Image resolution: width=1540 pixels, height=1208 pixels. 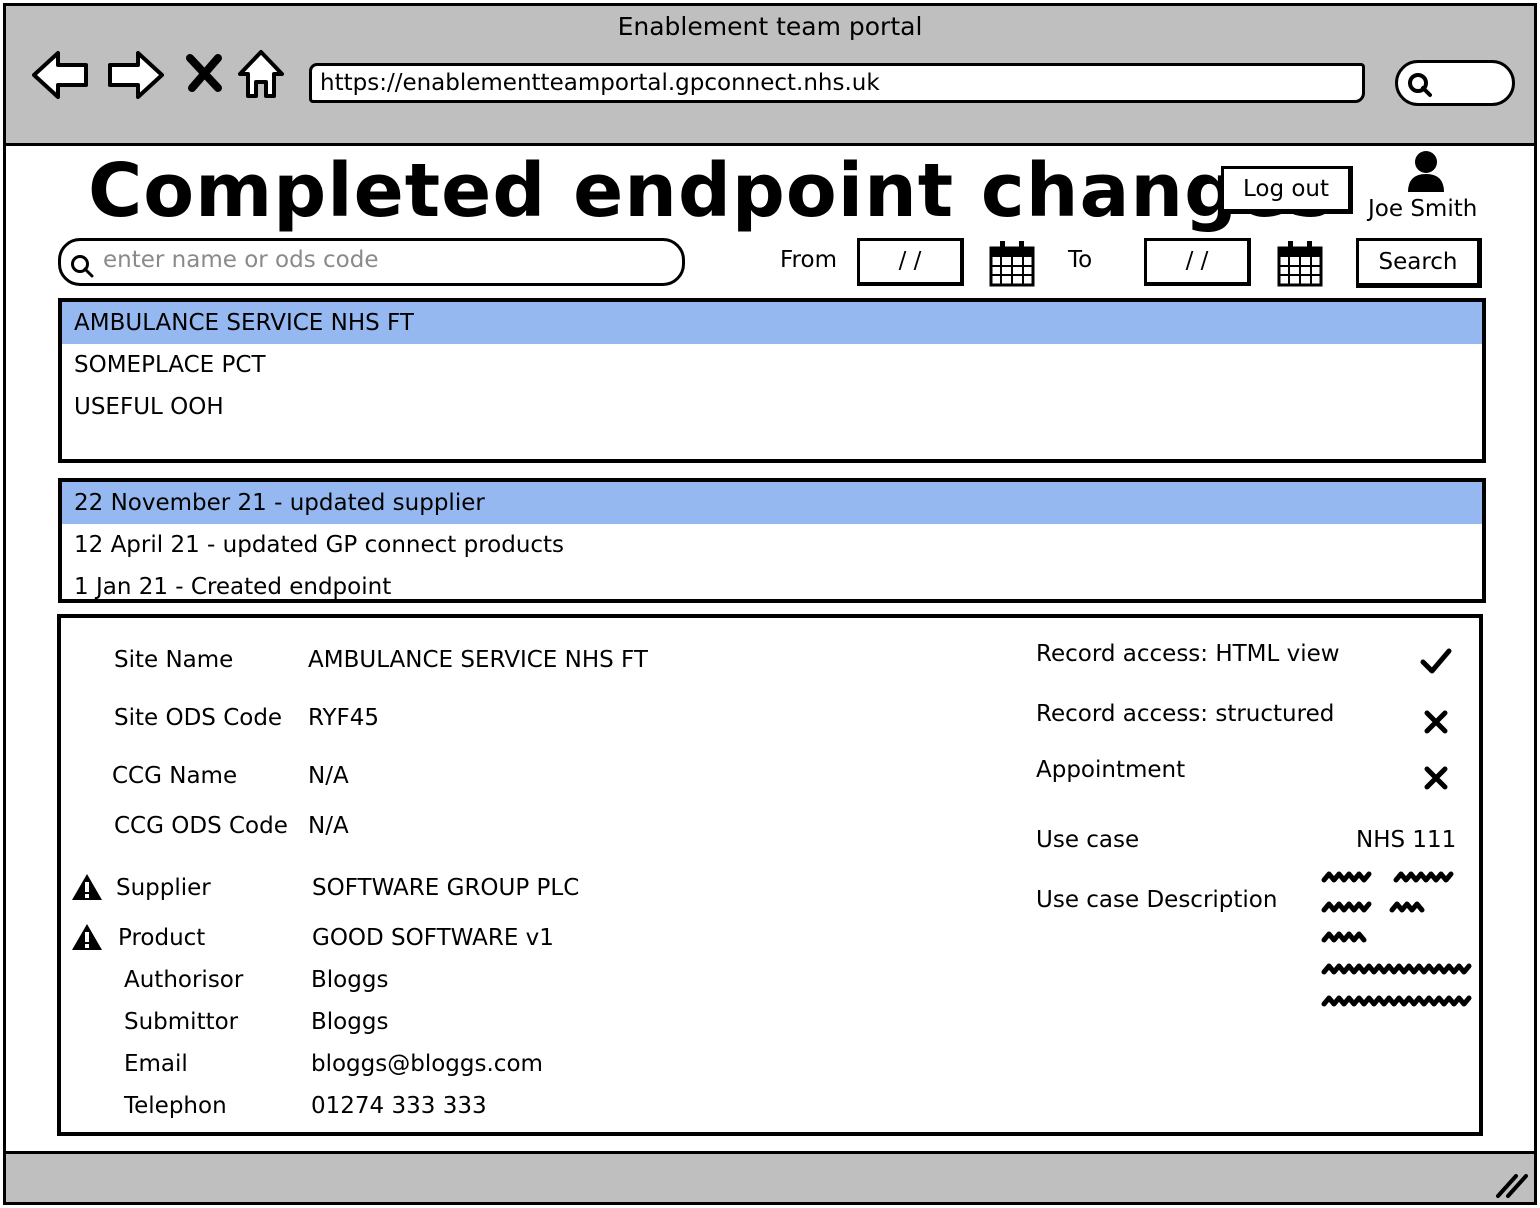 What do you see at coordinates (772, 407) in the screenshot?
I see `list-item: USEFUL OOH` at bounding box center [772, 407].